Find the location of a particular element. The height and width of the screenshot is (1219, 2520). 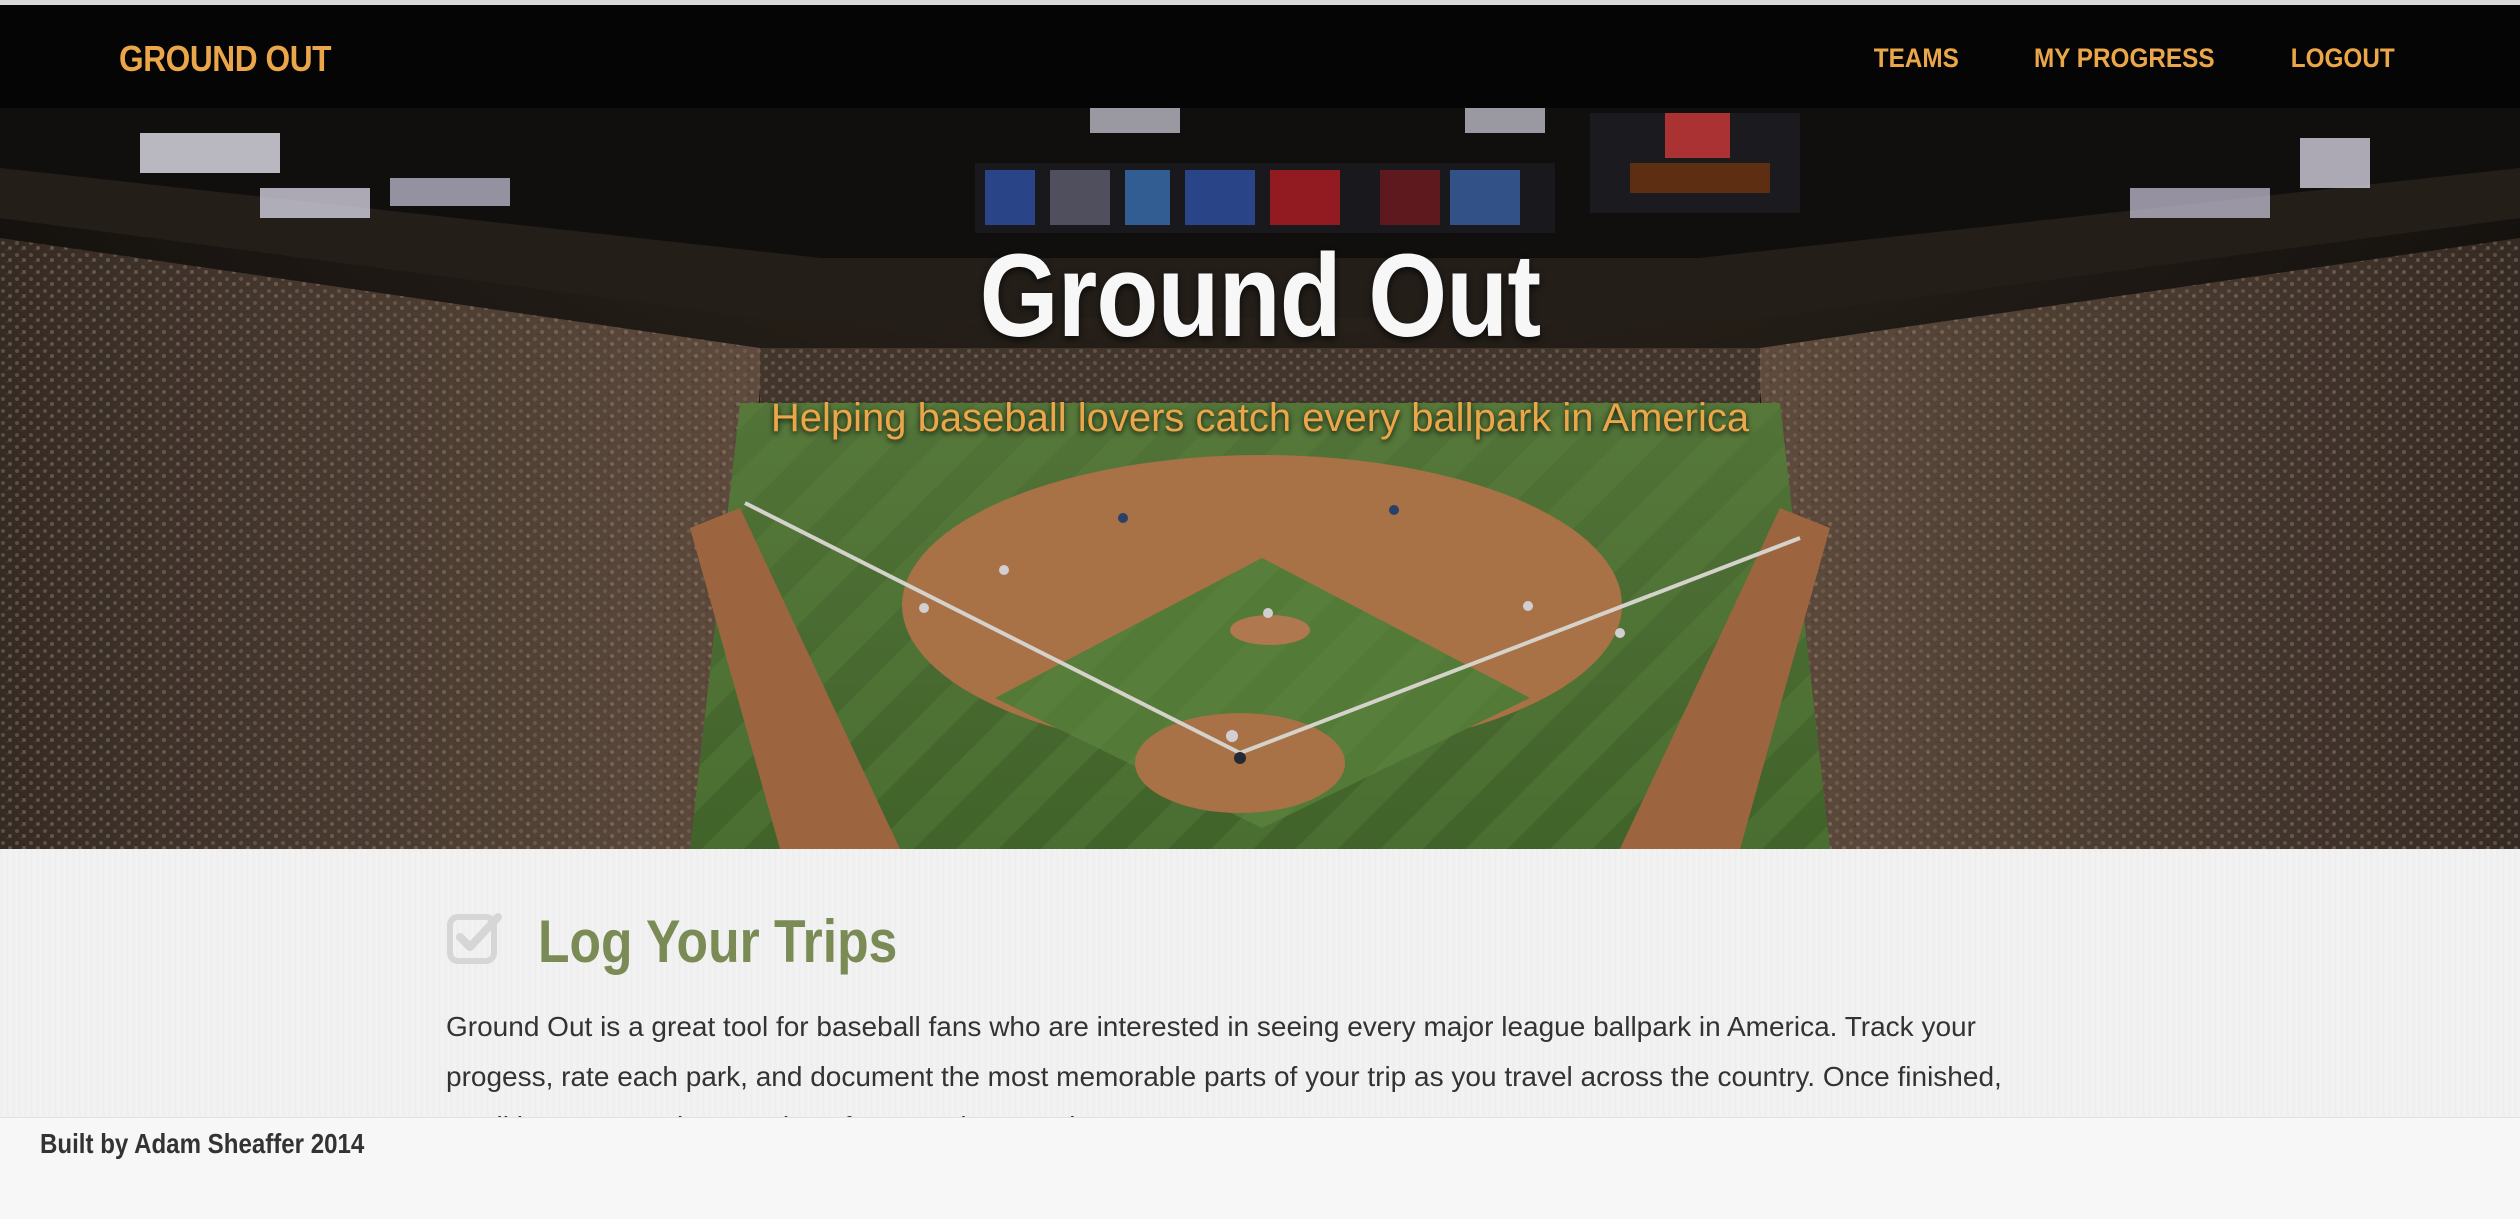

nav-link-teams: TEAMS is located at coordinates (1916, 58).